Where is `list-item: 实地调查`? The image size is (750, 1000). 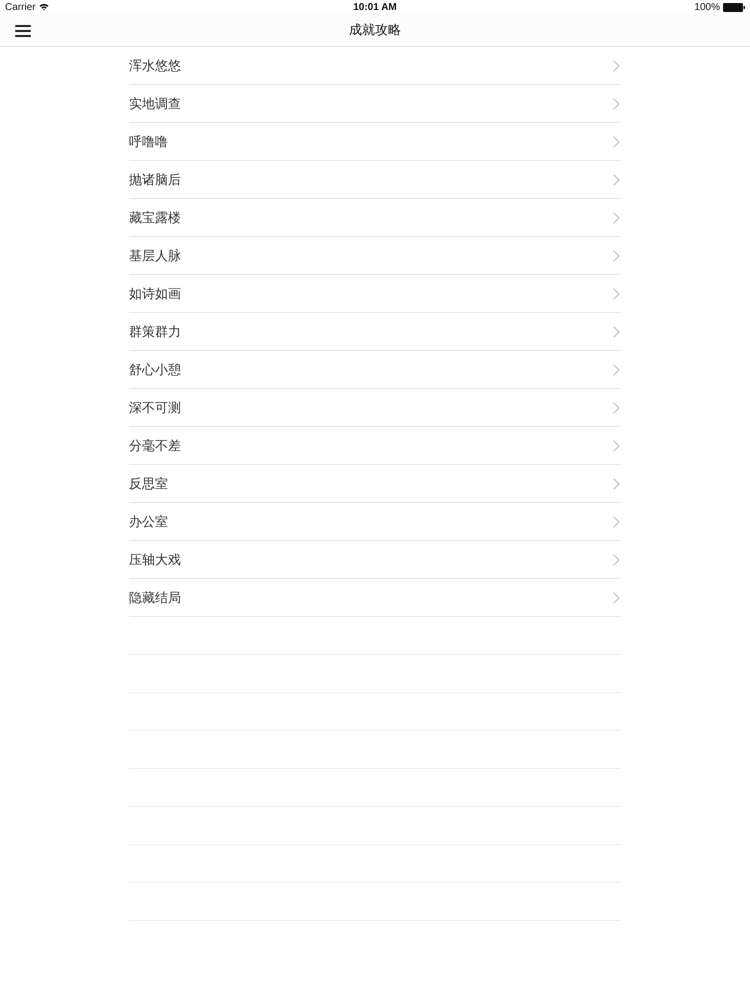 list-item: 实地调查 is located at coordinates (375, 104).